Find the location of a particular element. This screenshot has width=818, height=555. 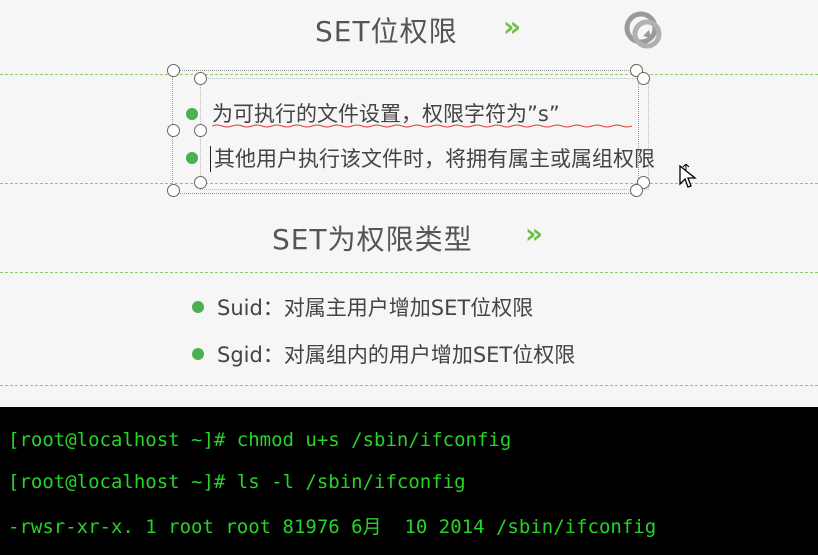

terminal-line: [root@localhost ~]# ls -l /sbin/ifconfig is located at coordinates (237, 482).